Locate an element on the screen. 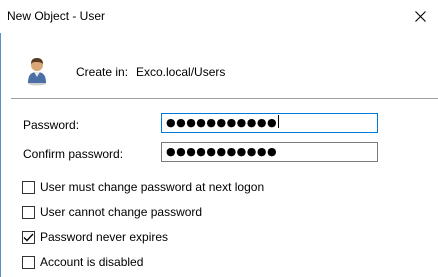  option-password-never-expires: Password never expires is located at coordinates (95, 237).